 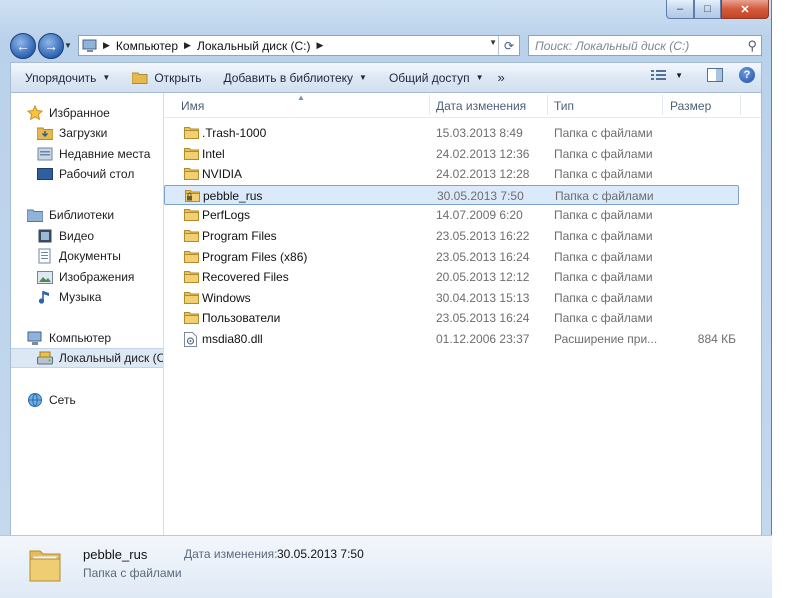 I want to click on back-button: ←, so click(x=23, y=46).